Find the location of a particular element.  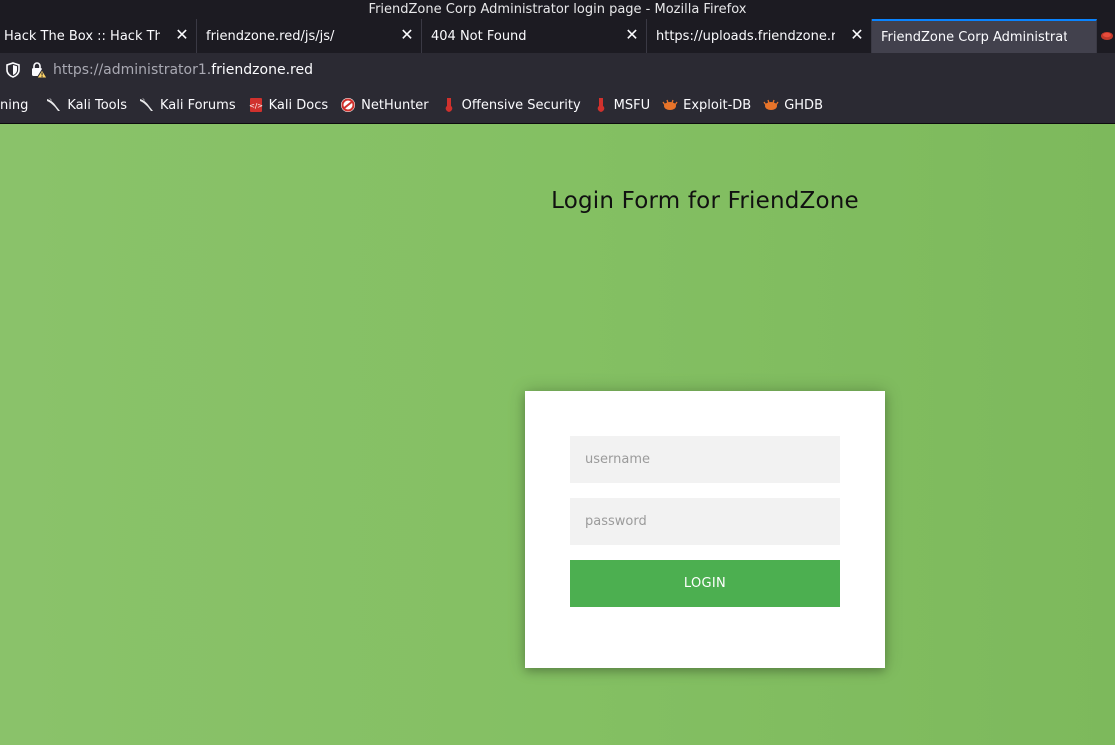

page-title: Login Form for FriendZone is located at coordinates (705, 201).